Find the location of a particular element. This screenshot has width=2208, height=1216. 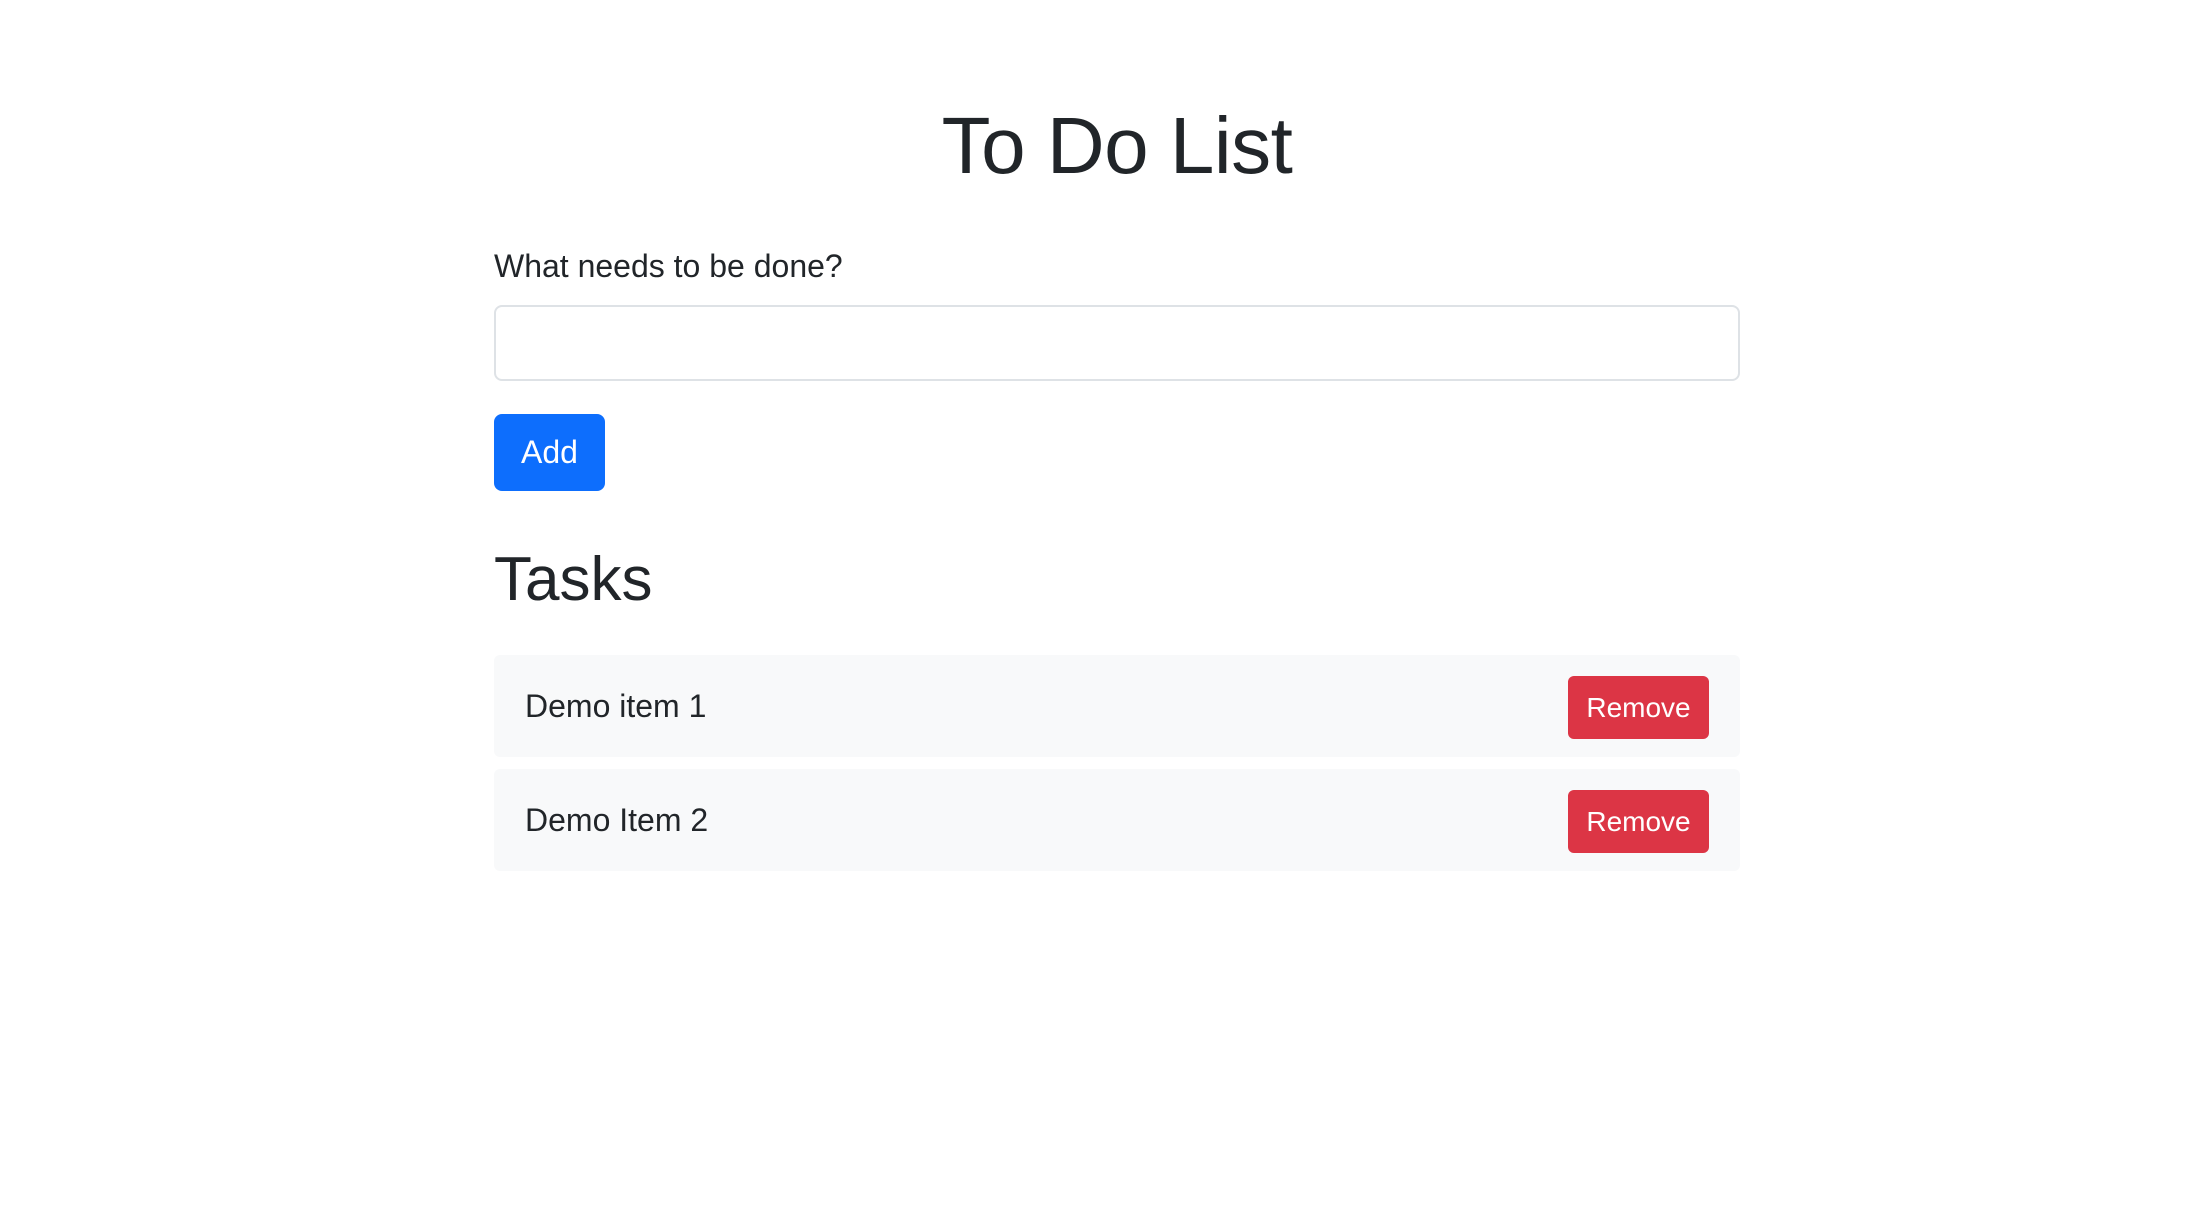

task-item: Demo Item 2 Remove is located at coordinates (1117, 820).